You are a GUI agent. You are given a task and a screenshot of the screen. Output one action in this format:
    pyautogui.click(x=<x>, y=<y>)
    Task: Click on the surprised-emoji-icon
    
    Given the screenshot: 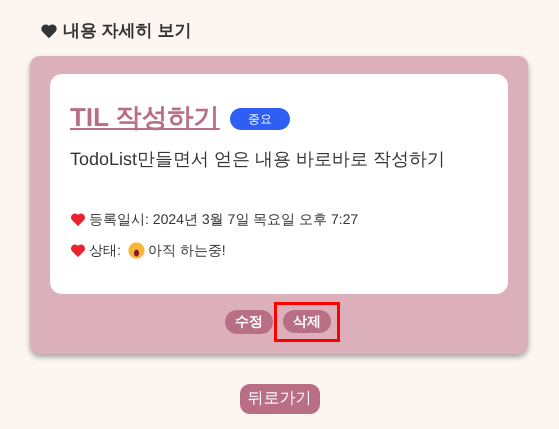 What is the action you would take?
    pyautogui.click(x=136, y=250)
    